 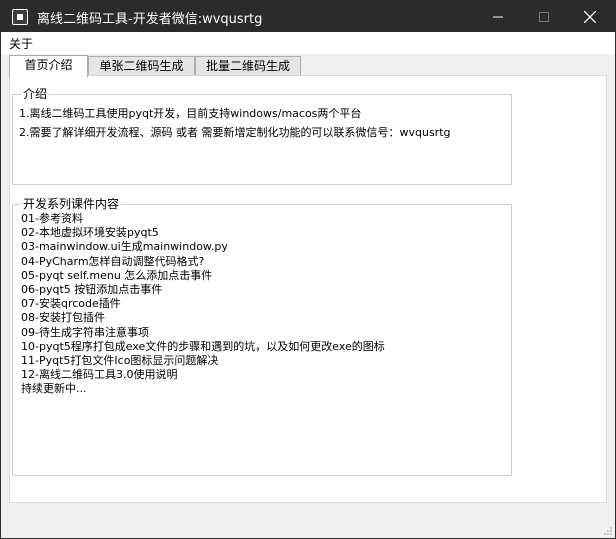 I want to click on tab-batch-qrcode: 批量二维码生成, so click(x=248, y=66).